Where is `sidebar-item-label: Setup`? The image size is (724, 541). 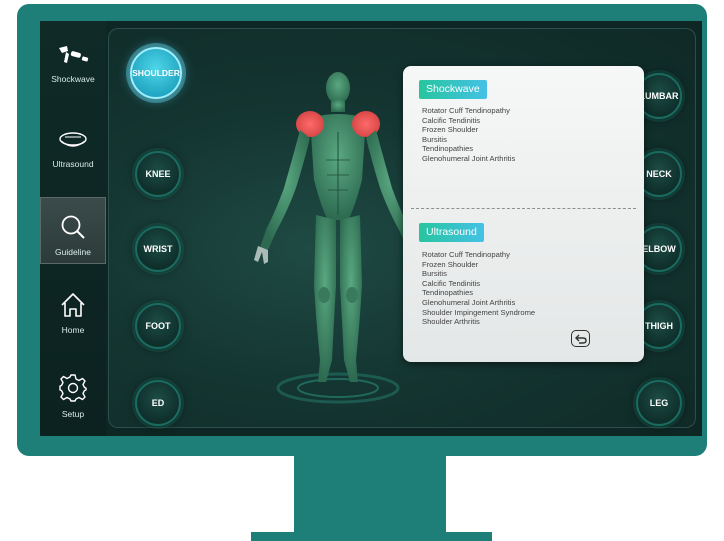
sidebar-item-label: Setup is located at coordinates (73, 414).